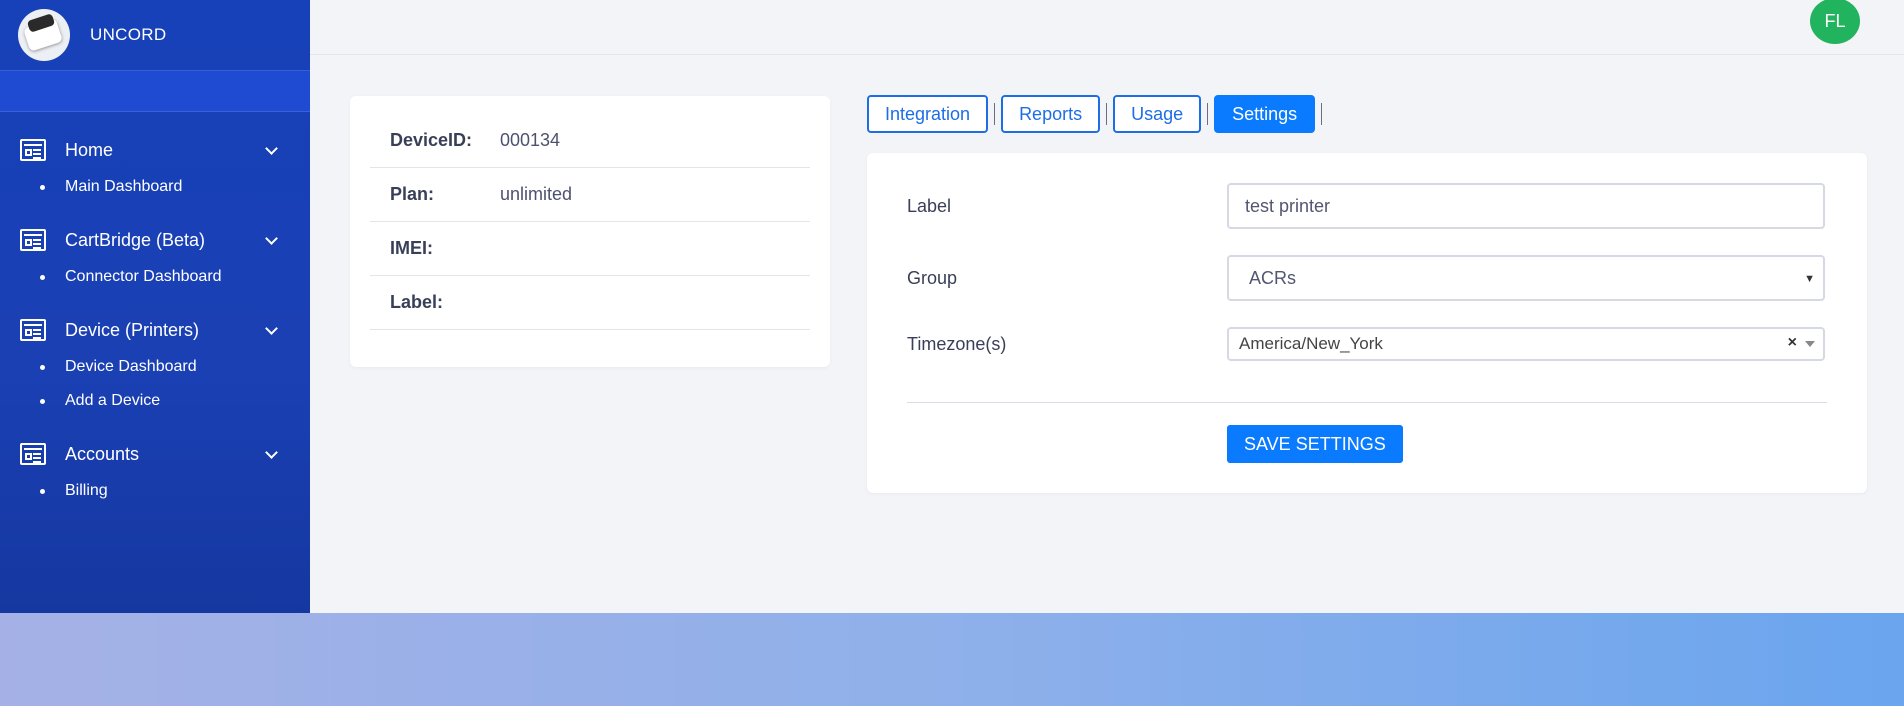 Image resolution: width=1904 pixels, height=706 pixels. What do you see at coordinates (431, 140) in the screenshot?
I see `info-key: DeviceID:` at bounding box center [431, 140].